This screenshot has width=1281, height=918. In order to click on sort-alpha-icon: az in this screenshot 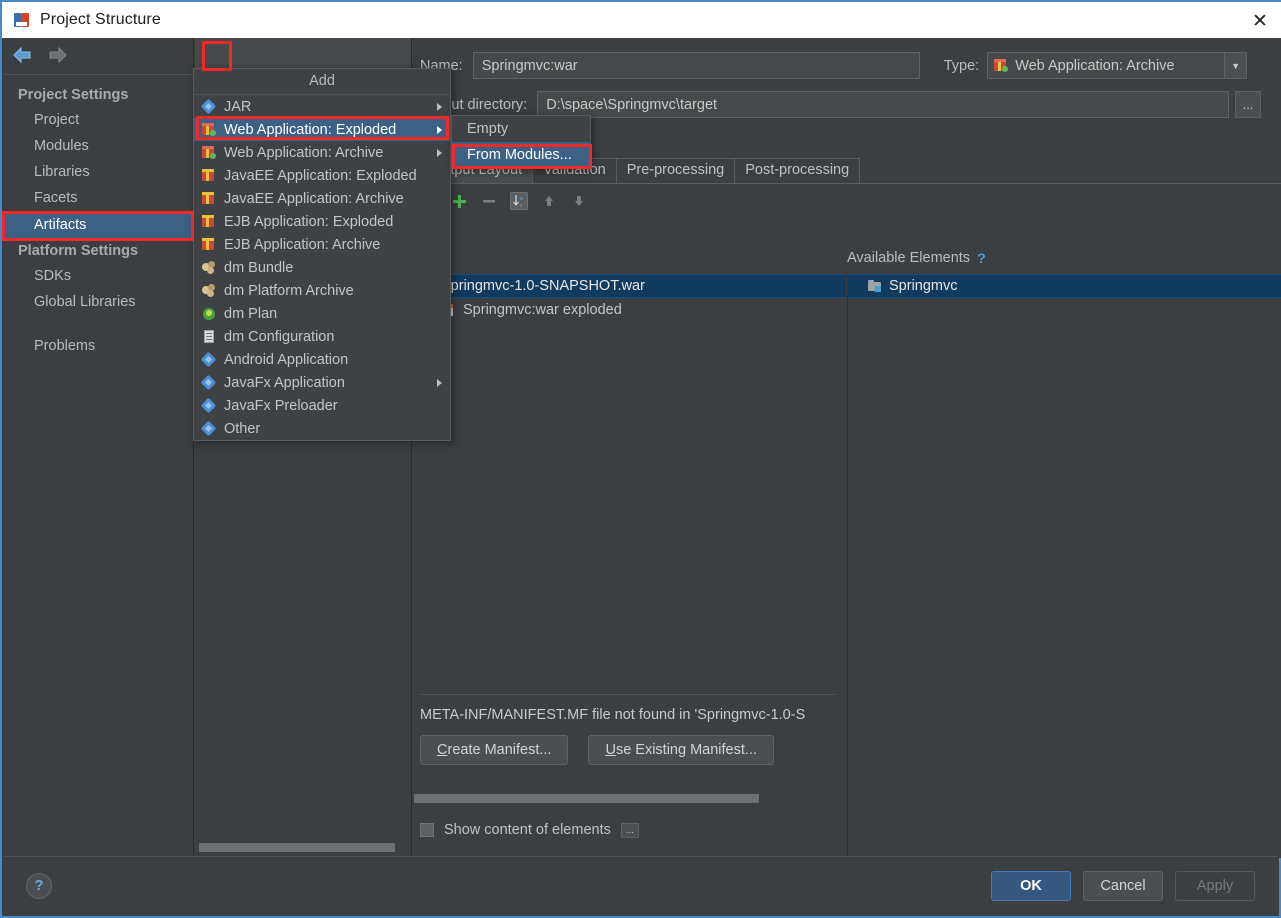, I will do `click(519, 200)`.